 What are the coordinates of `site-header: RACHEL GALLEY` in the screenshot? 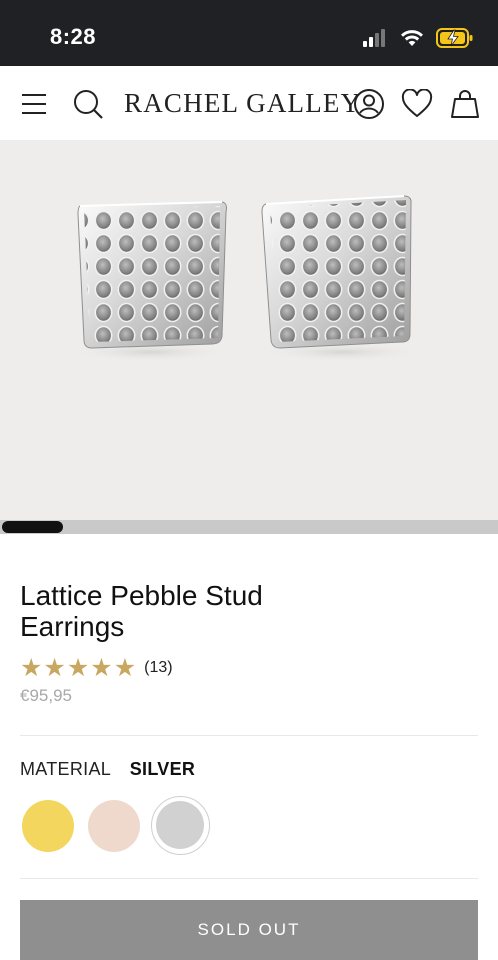 It's located at (249, 103).